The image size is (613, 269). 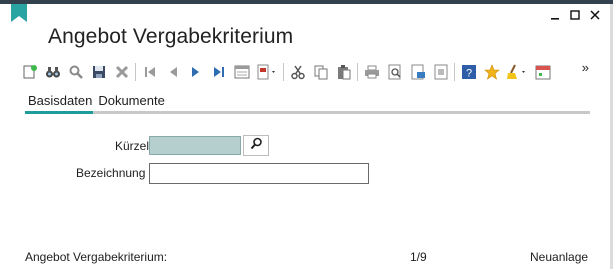 What do you see at coordinates (267, 72) in the screenshot?
I see `report-dropdown-icon` at bounding box center [267, 72].